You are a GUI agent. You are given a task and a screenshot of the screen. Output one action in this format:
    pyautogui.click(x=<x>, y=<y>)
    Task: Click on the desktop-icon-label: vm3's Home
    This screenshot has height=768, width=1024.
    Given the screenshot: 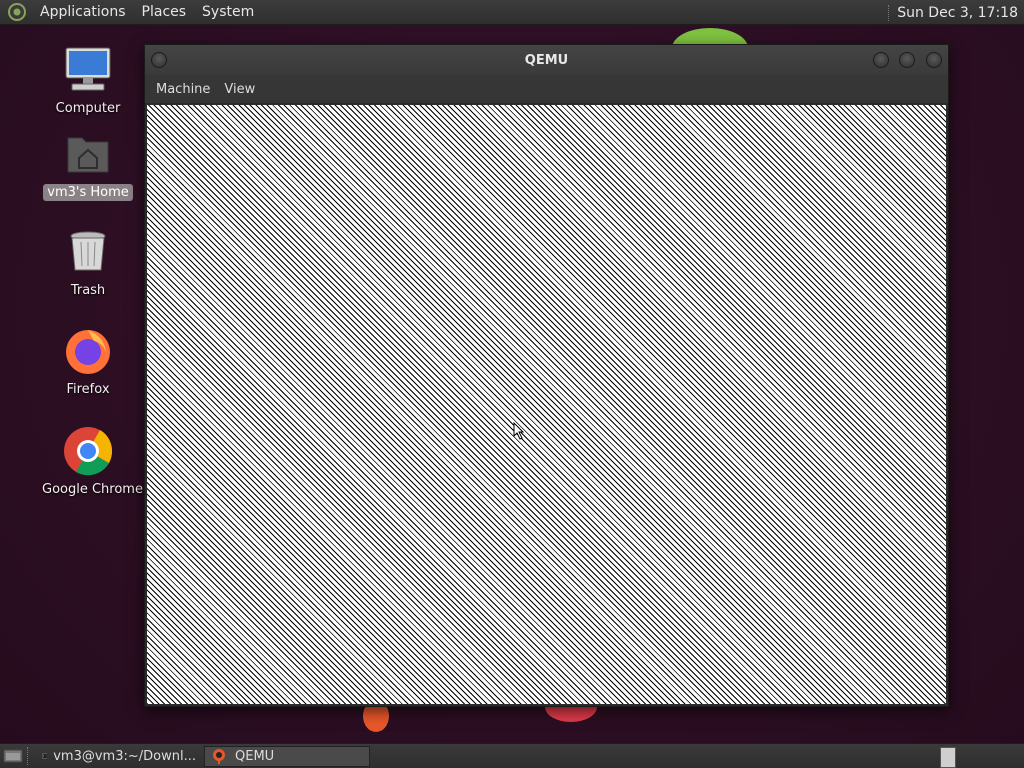 What is the action you would take?
    pyautogui.click(x=88, y=192)
    